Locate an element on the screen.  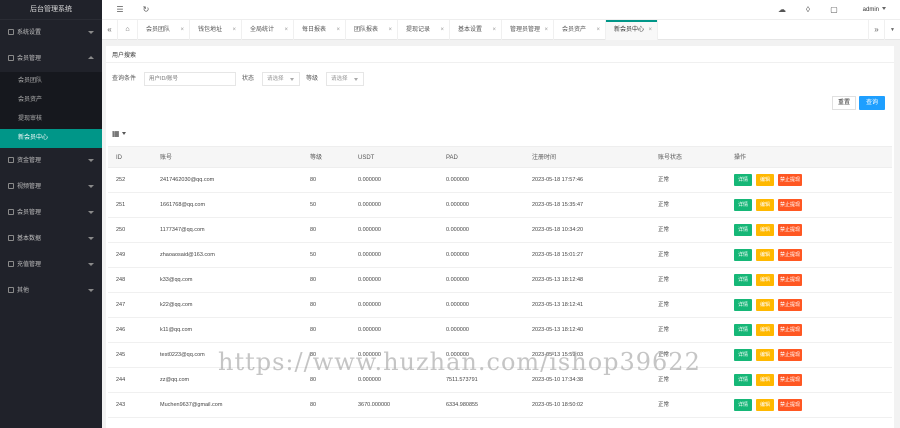
query-input is located at coordinates (190, 79).